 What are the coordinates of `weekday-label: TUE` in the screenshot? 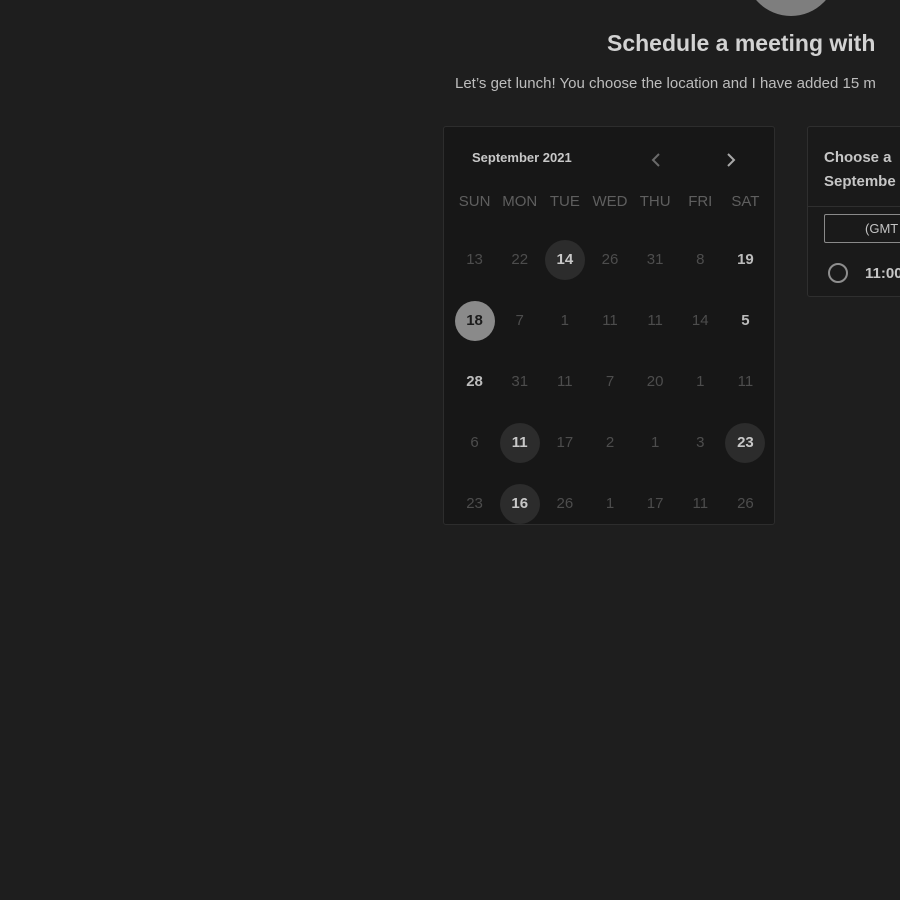 It's located at (564, 201).